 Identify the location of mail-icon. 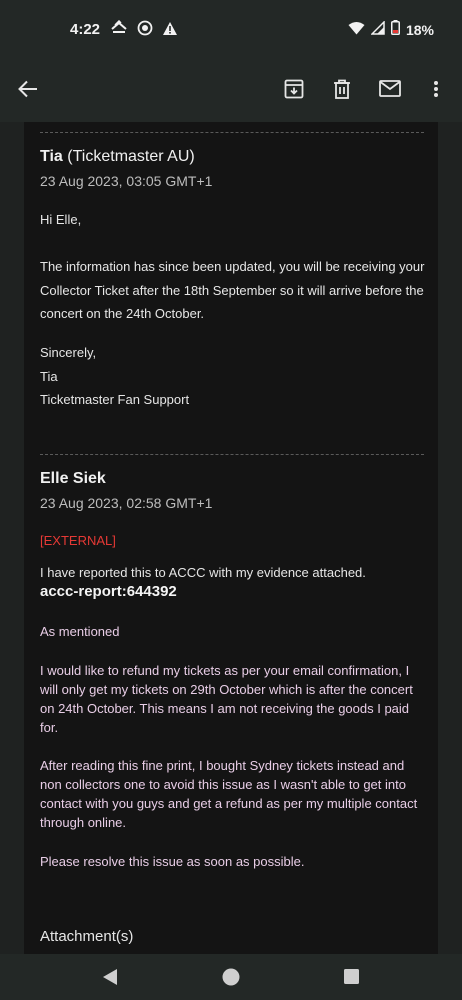
(390, 91).